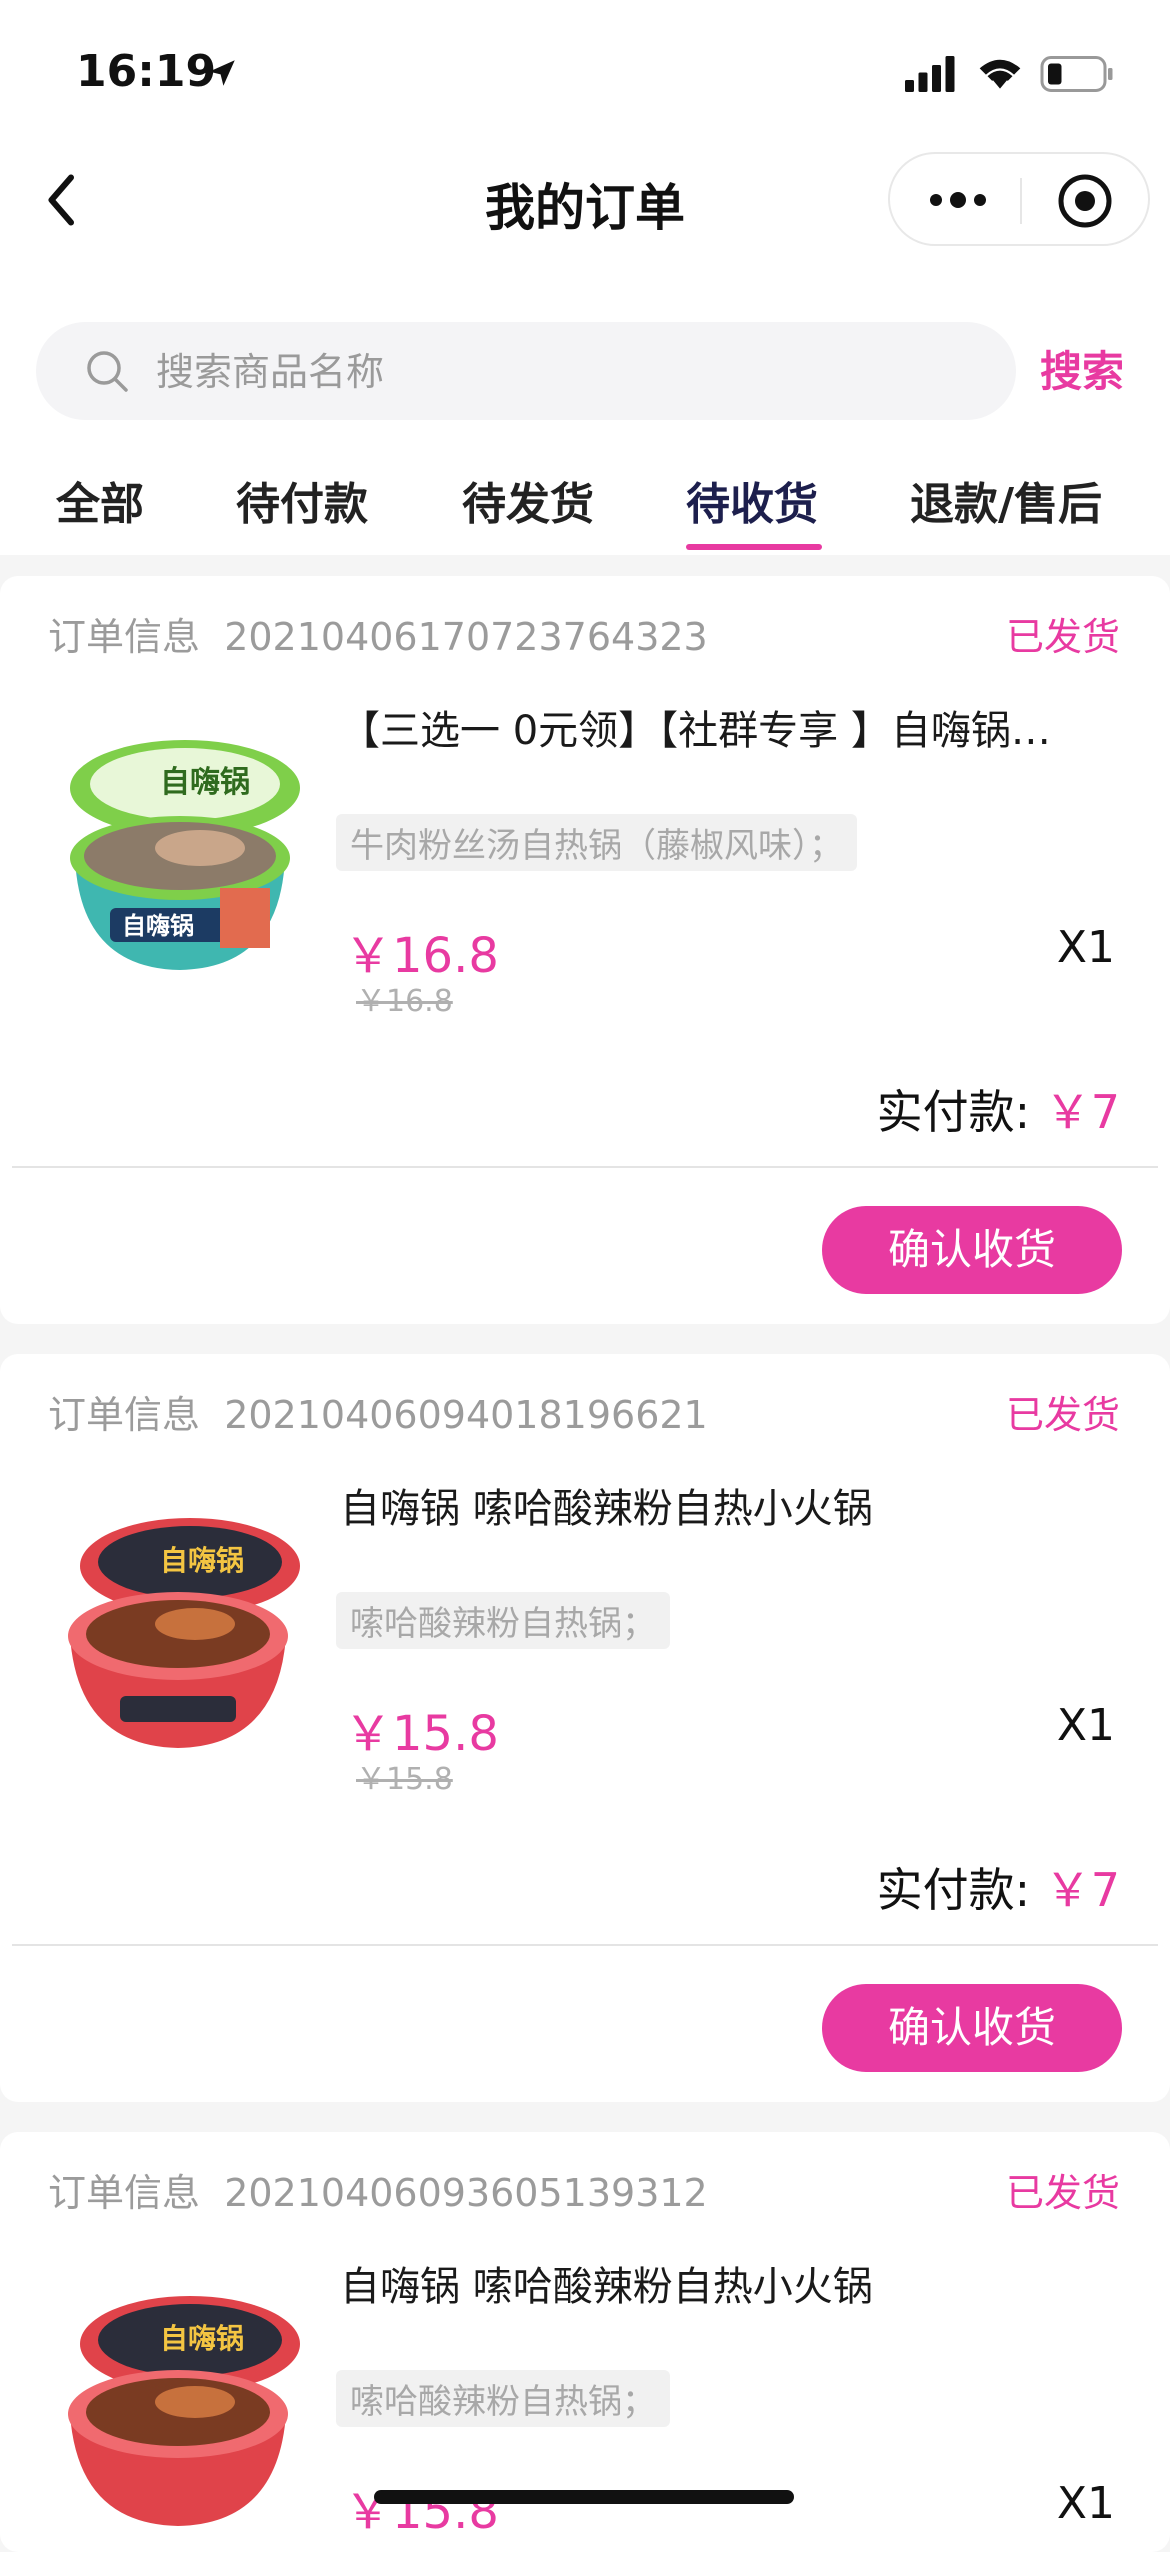 This screenshot has width=1170, height=2552. What do you see at coordinates (958, 200) in the screenshot?
I see `more-dots-icon` at bounding box center [958, 200].